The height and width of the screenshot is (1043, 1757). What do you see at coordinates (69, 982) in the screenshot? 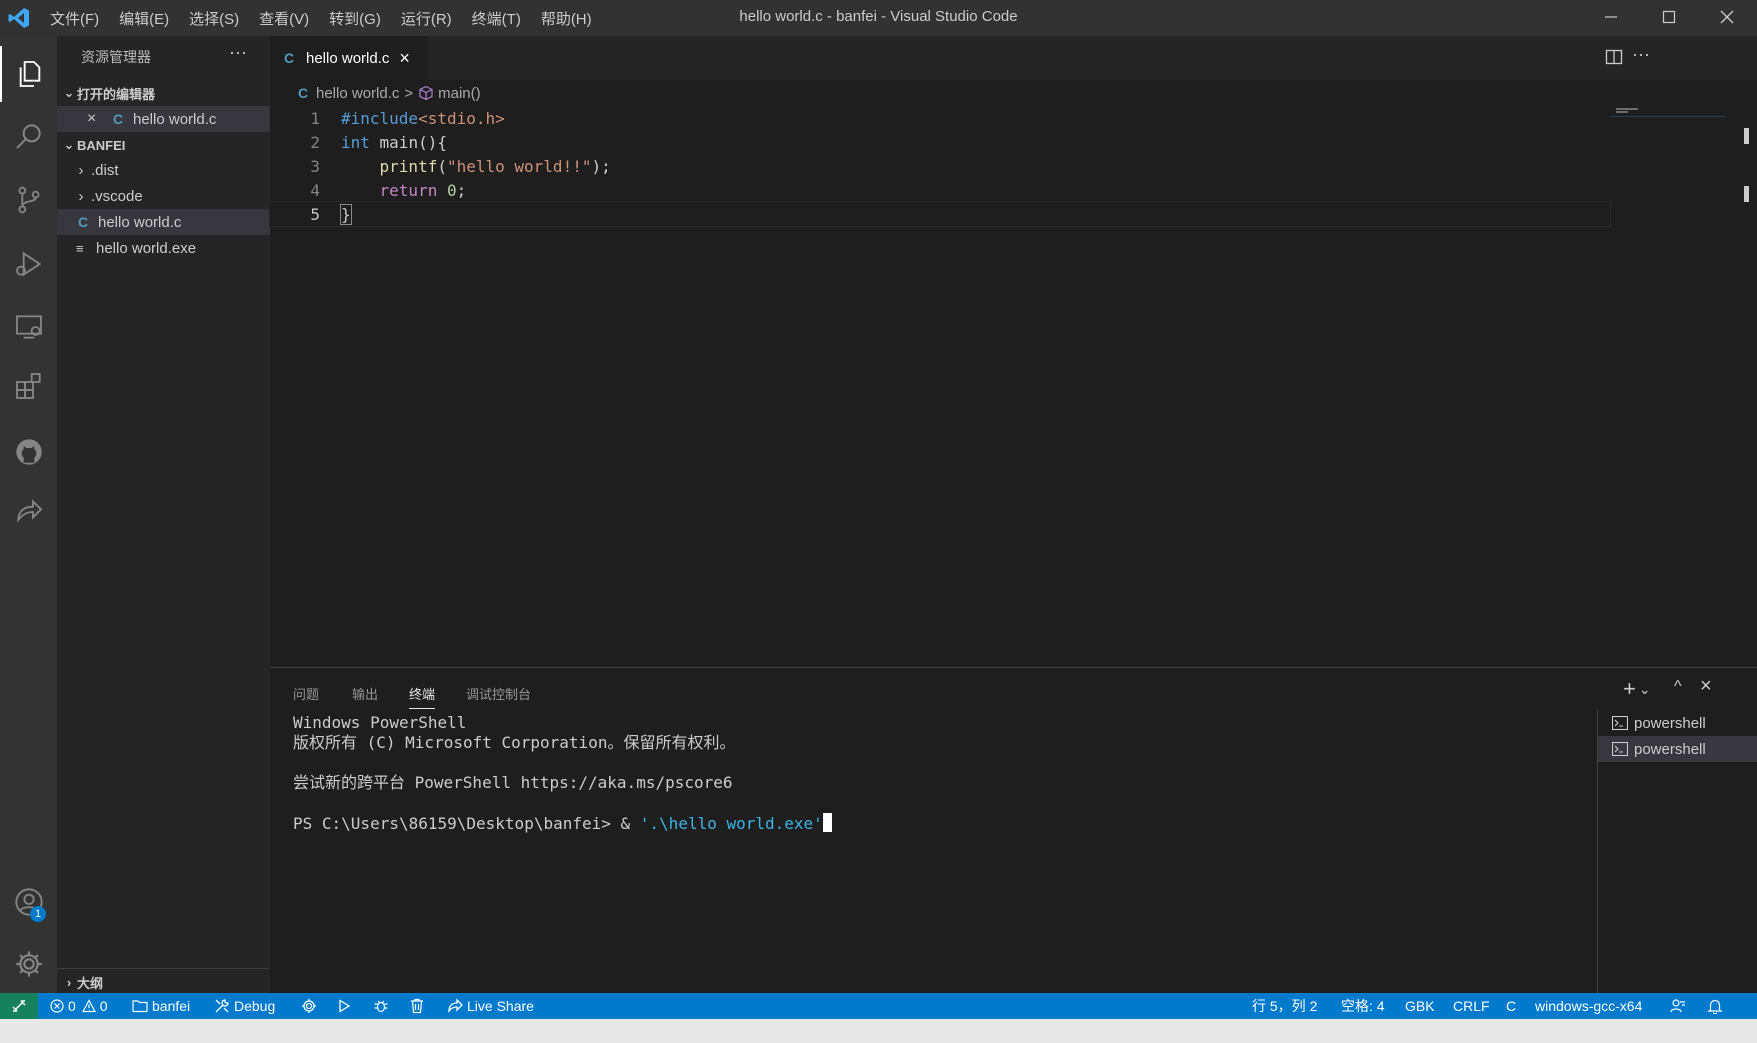
I see `chevron-right-icon: ›` at bounding box center [69, 982].